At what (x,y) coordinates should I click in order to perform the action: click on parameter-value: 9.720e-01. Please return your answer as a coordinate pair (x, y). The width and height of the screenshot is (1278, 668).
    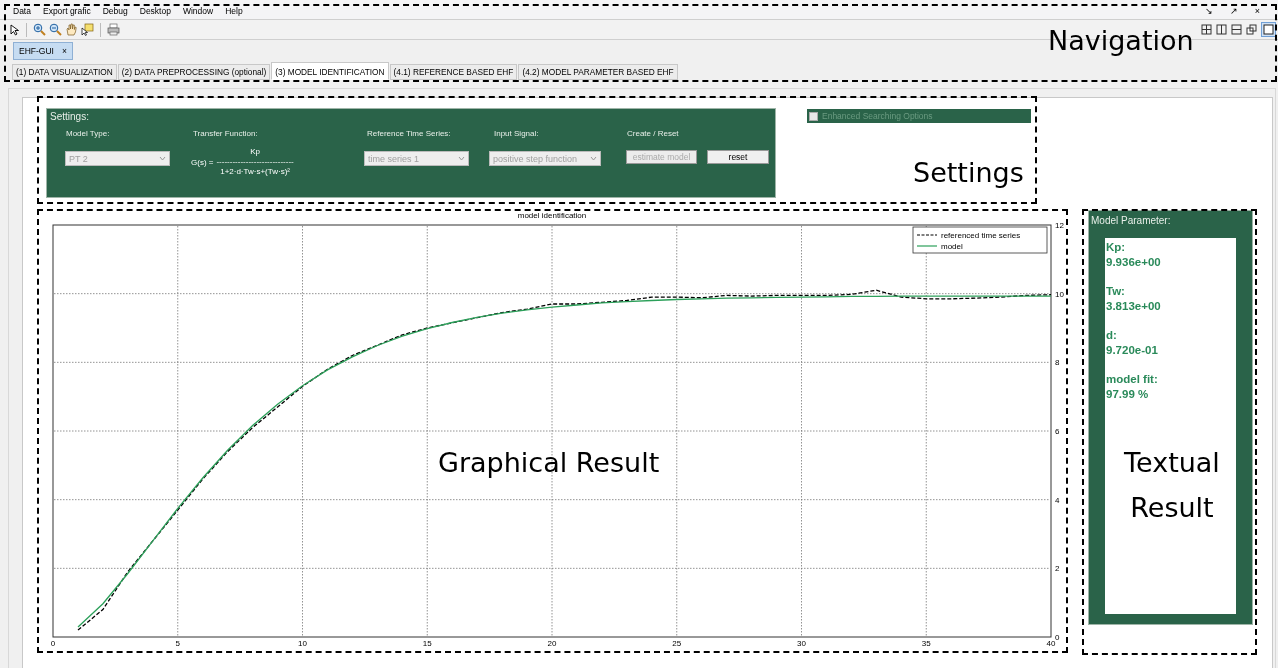
    Looking at the image, I should click on (1132, 349).